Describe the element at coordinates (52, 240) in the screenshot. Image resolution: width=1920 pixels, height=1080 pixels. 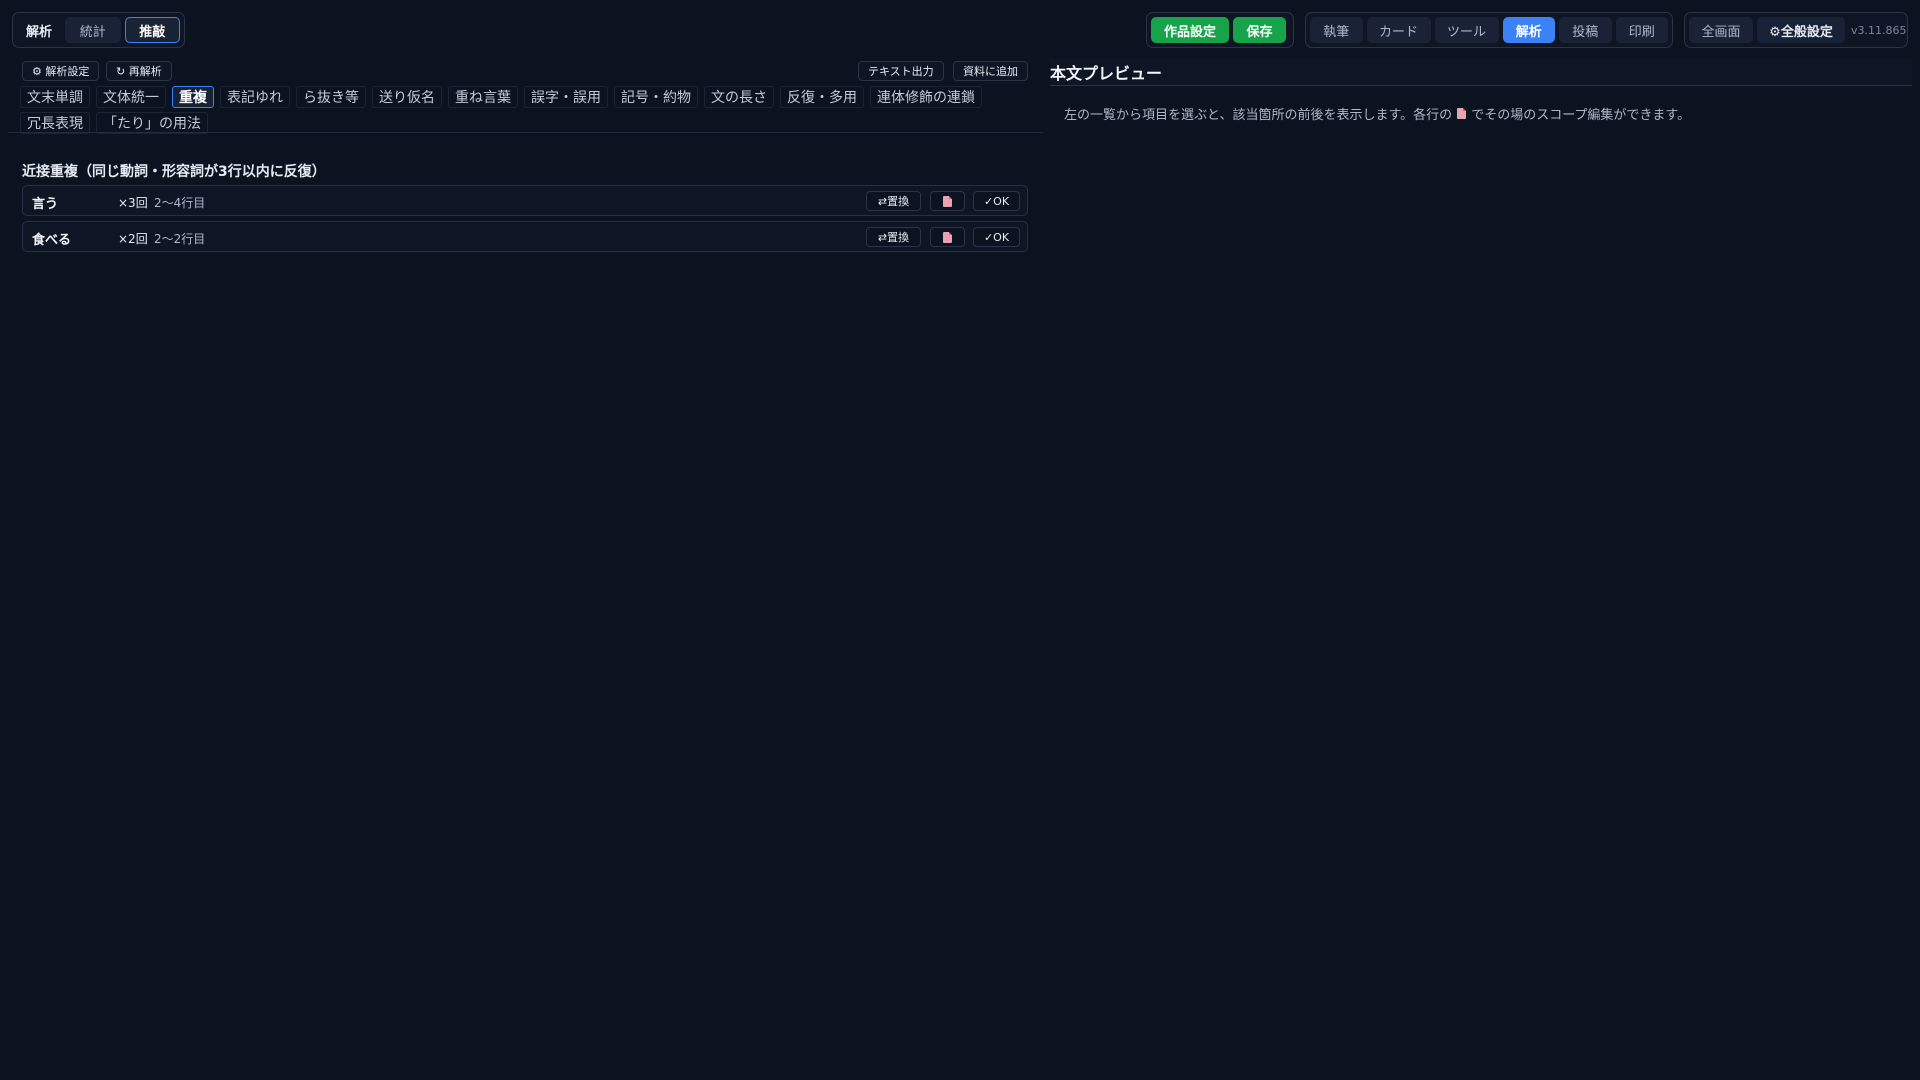
I see `result-word: 食べる` at that location.